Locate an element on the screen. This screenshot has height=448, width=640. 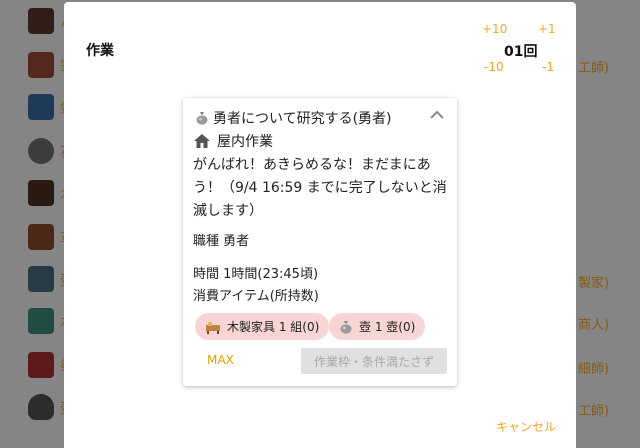
count-stepper: +10 +1 01回 -10 -1 is located at coordinates (518, 50).